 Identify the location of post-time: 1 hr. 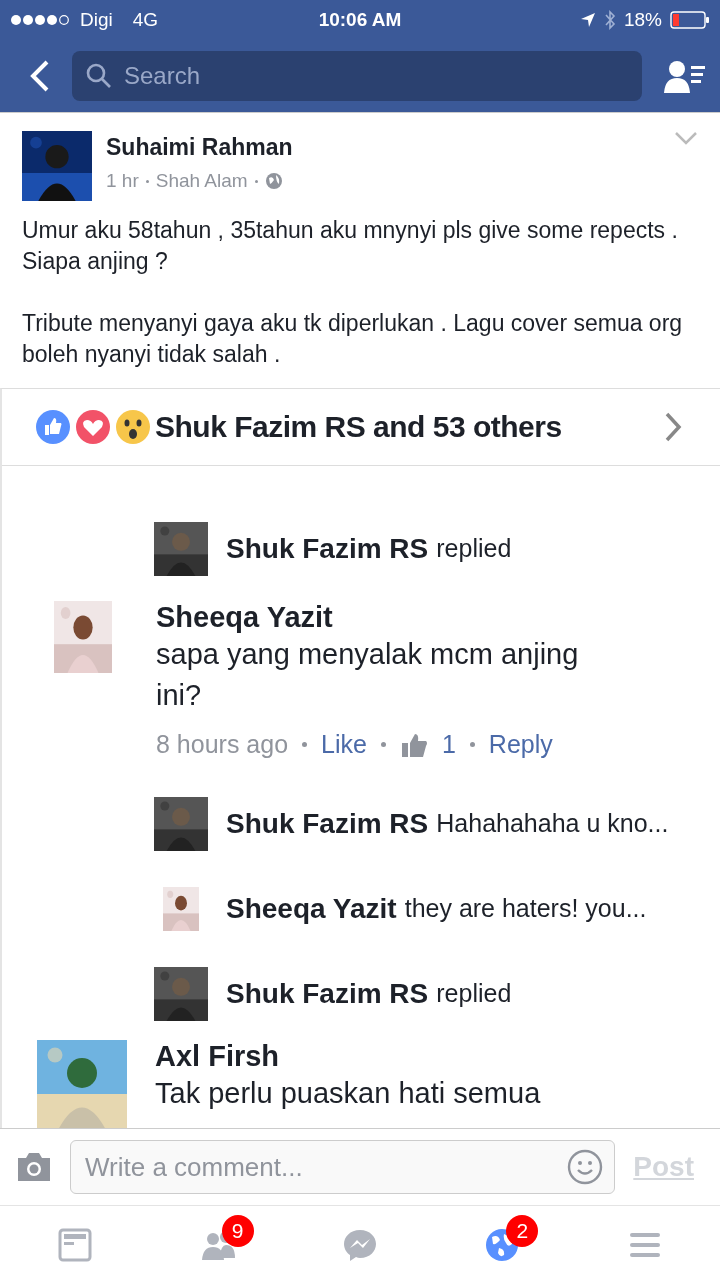
(122, 181).